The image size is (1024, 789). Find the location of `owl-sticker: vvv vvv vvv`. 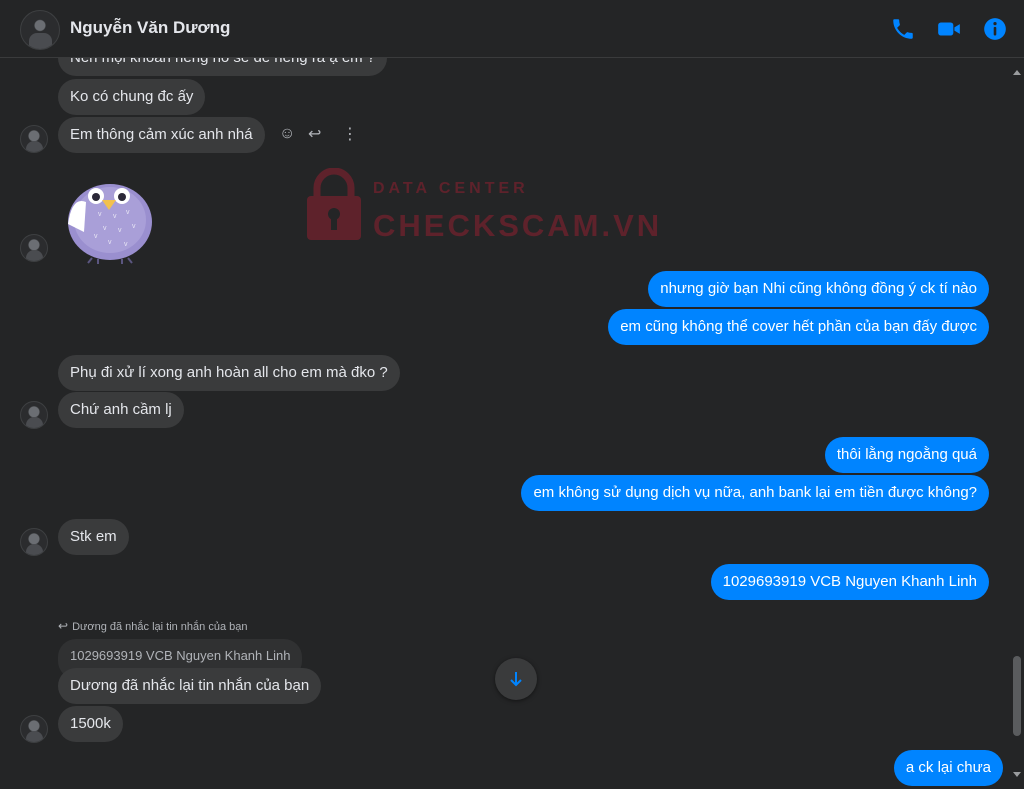

owl-sticker: vvv vvv vvv is located at coordinates (108, 215).